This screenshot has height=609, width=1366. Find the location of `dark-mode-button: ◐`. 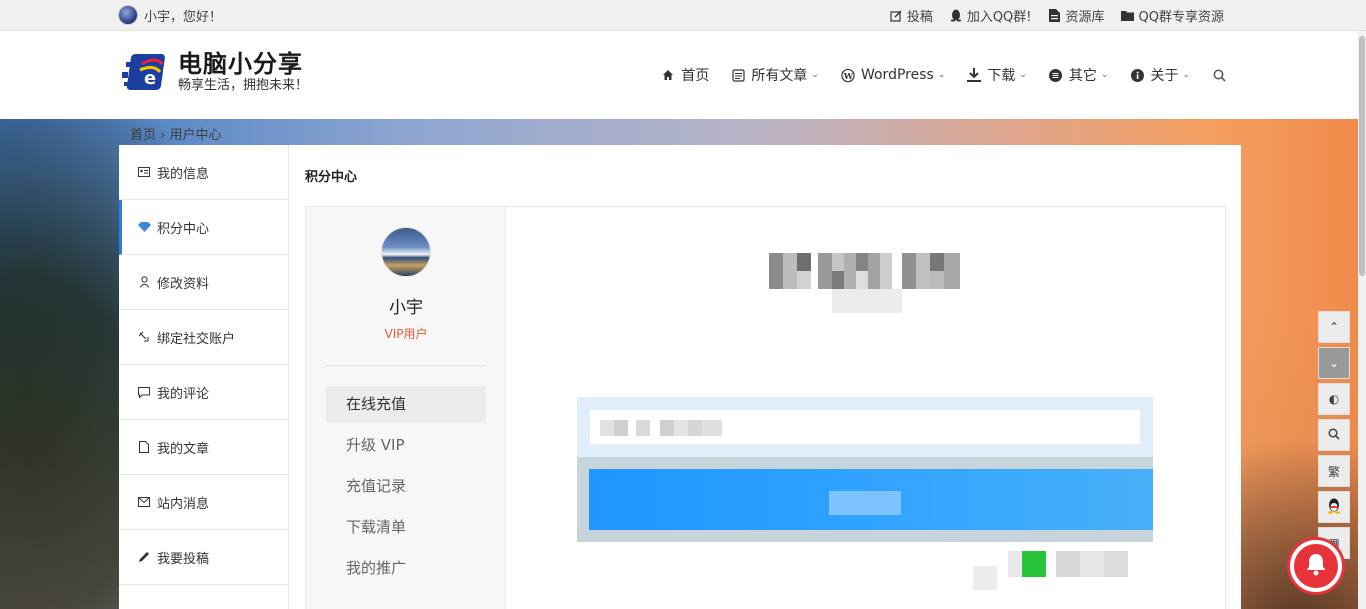

dark-mode-button: ◐ is located at coordinates (1334, 399).